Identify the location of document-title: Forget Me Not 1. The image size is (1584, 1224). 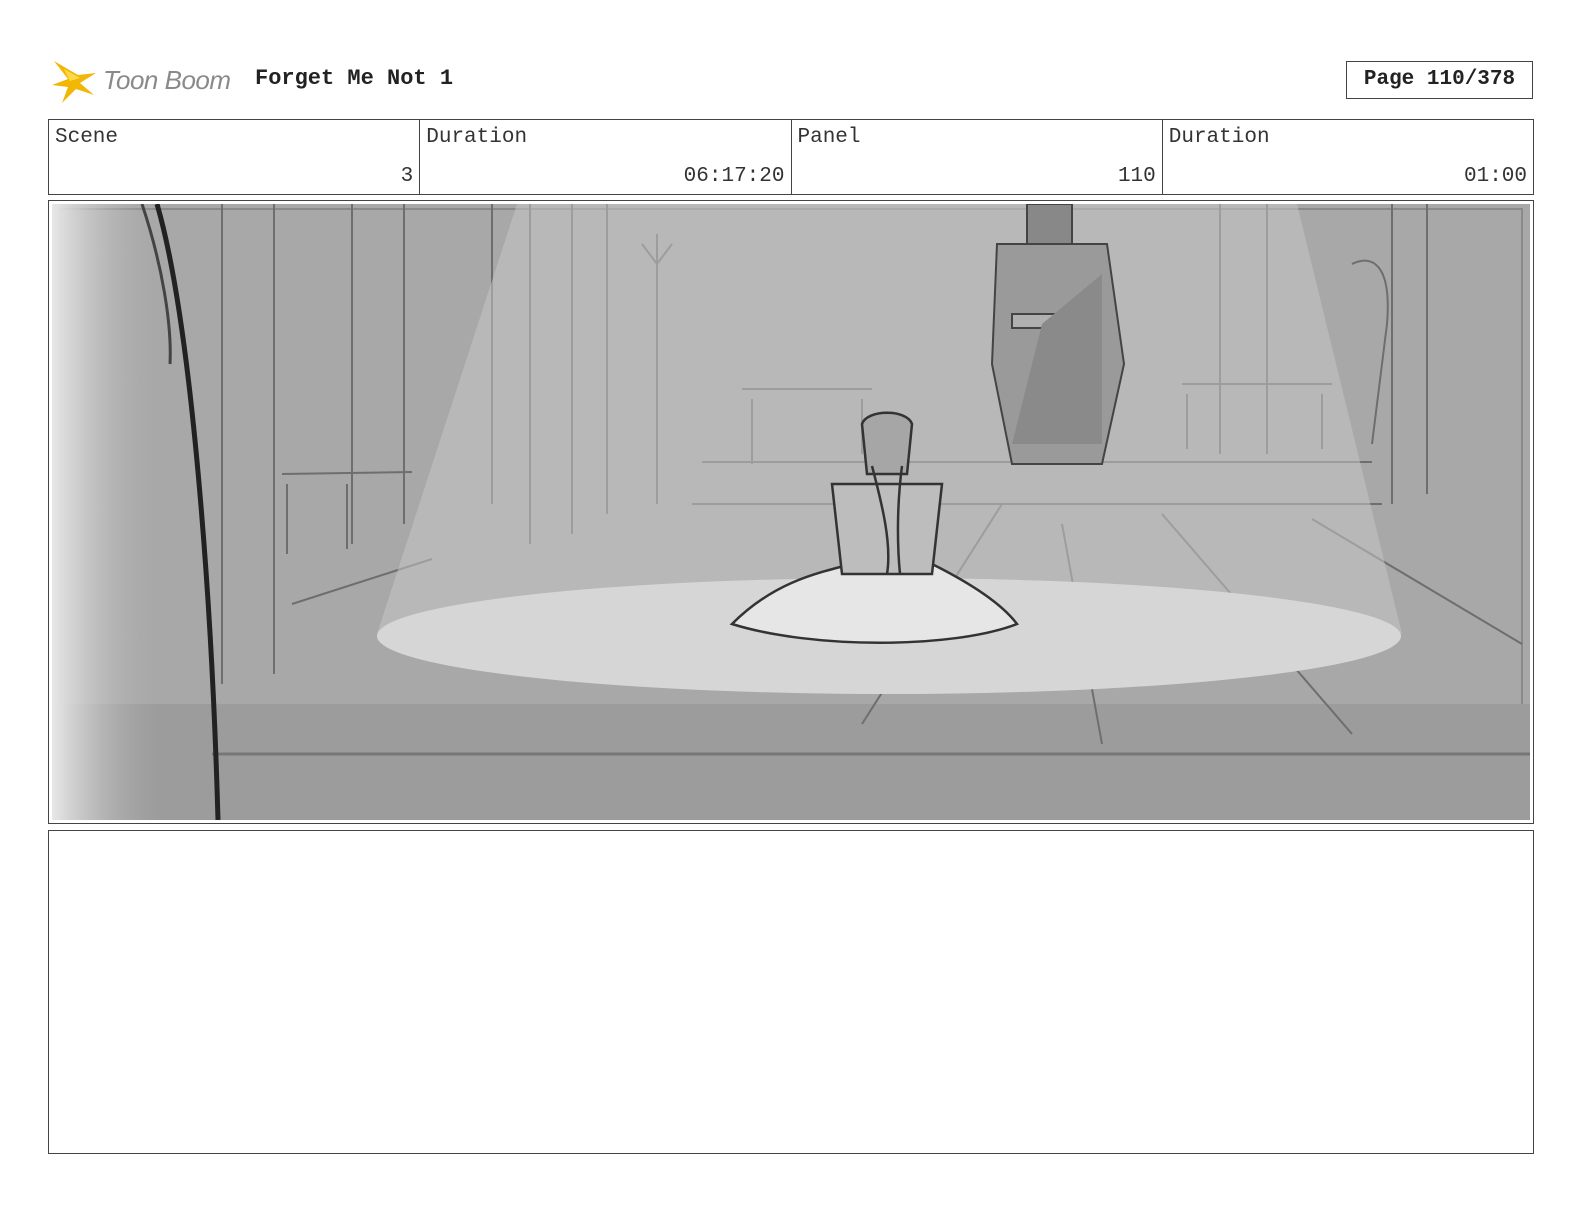
(354, 78).